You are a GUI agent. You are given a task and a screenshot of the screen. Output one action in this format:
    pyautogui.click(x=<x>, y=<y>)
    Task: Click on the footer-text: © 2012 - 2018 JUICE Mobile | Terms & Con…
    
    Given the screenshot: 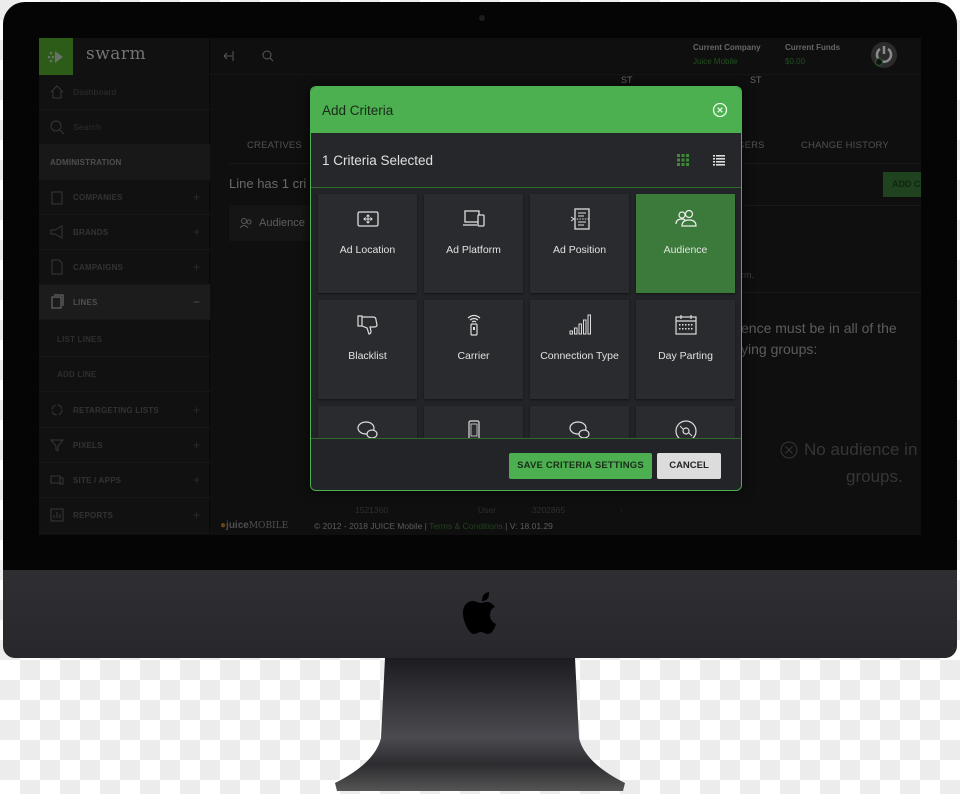 What is the action you would take?
    pyautogui.click(x=433, y=526)
    